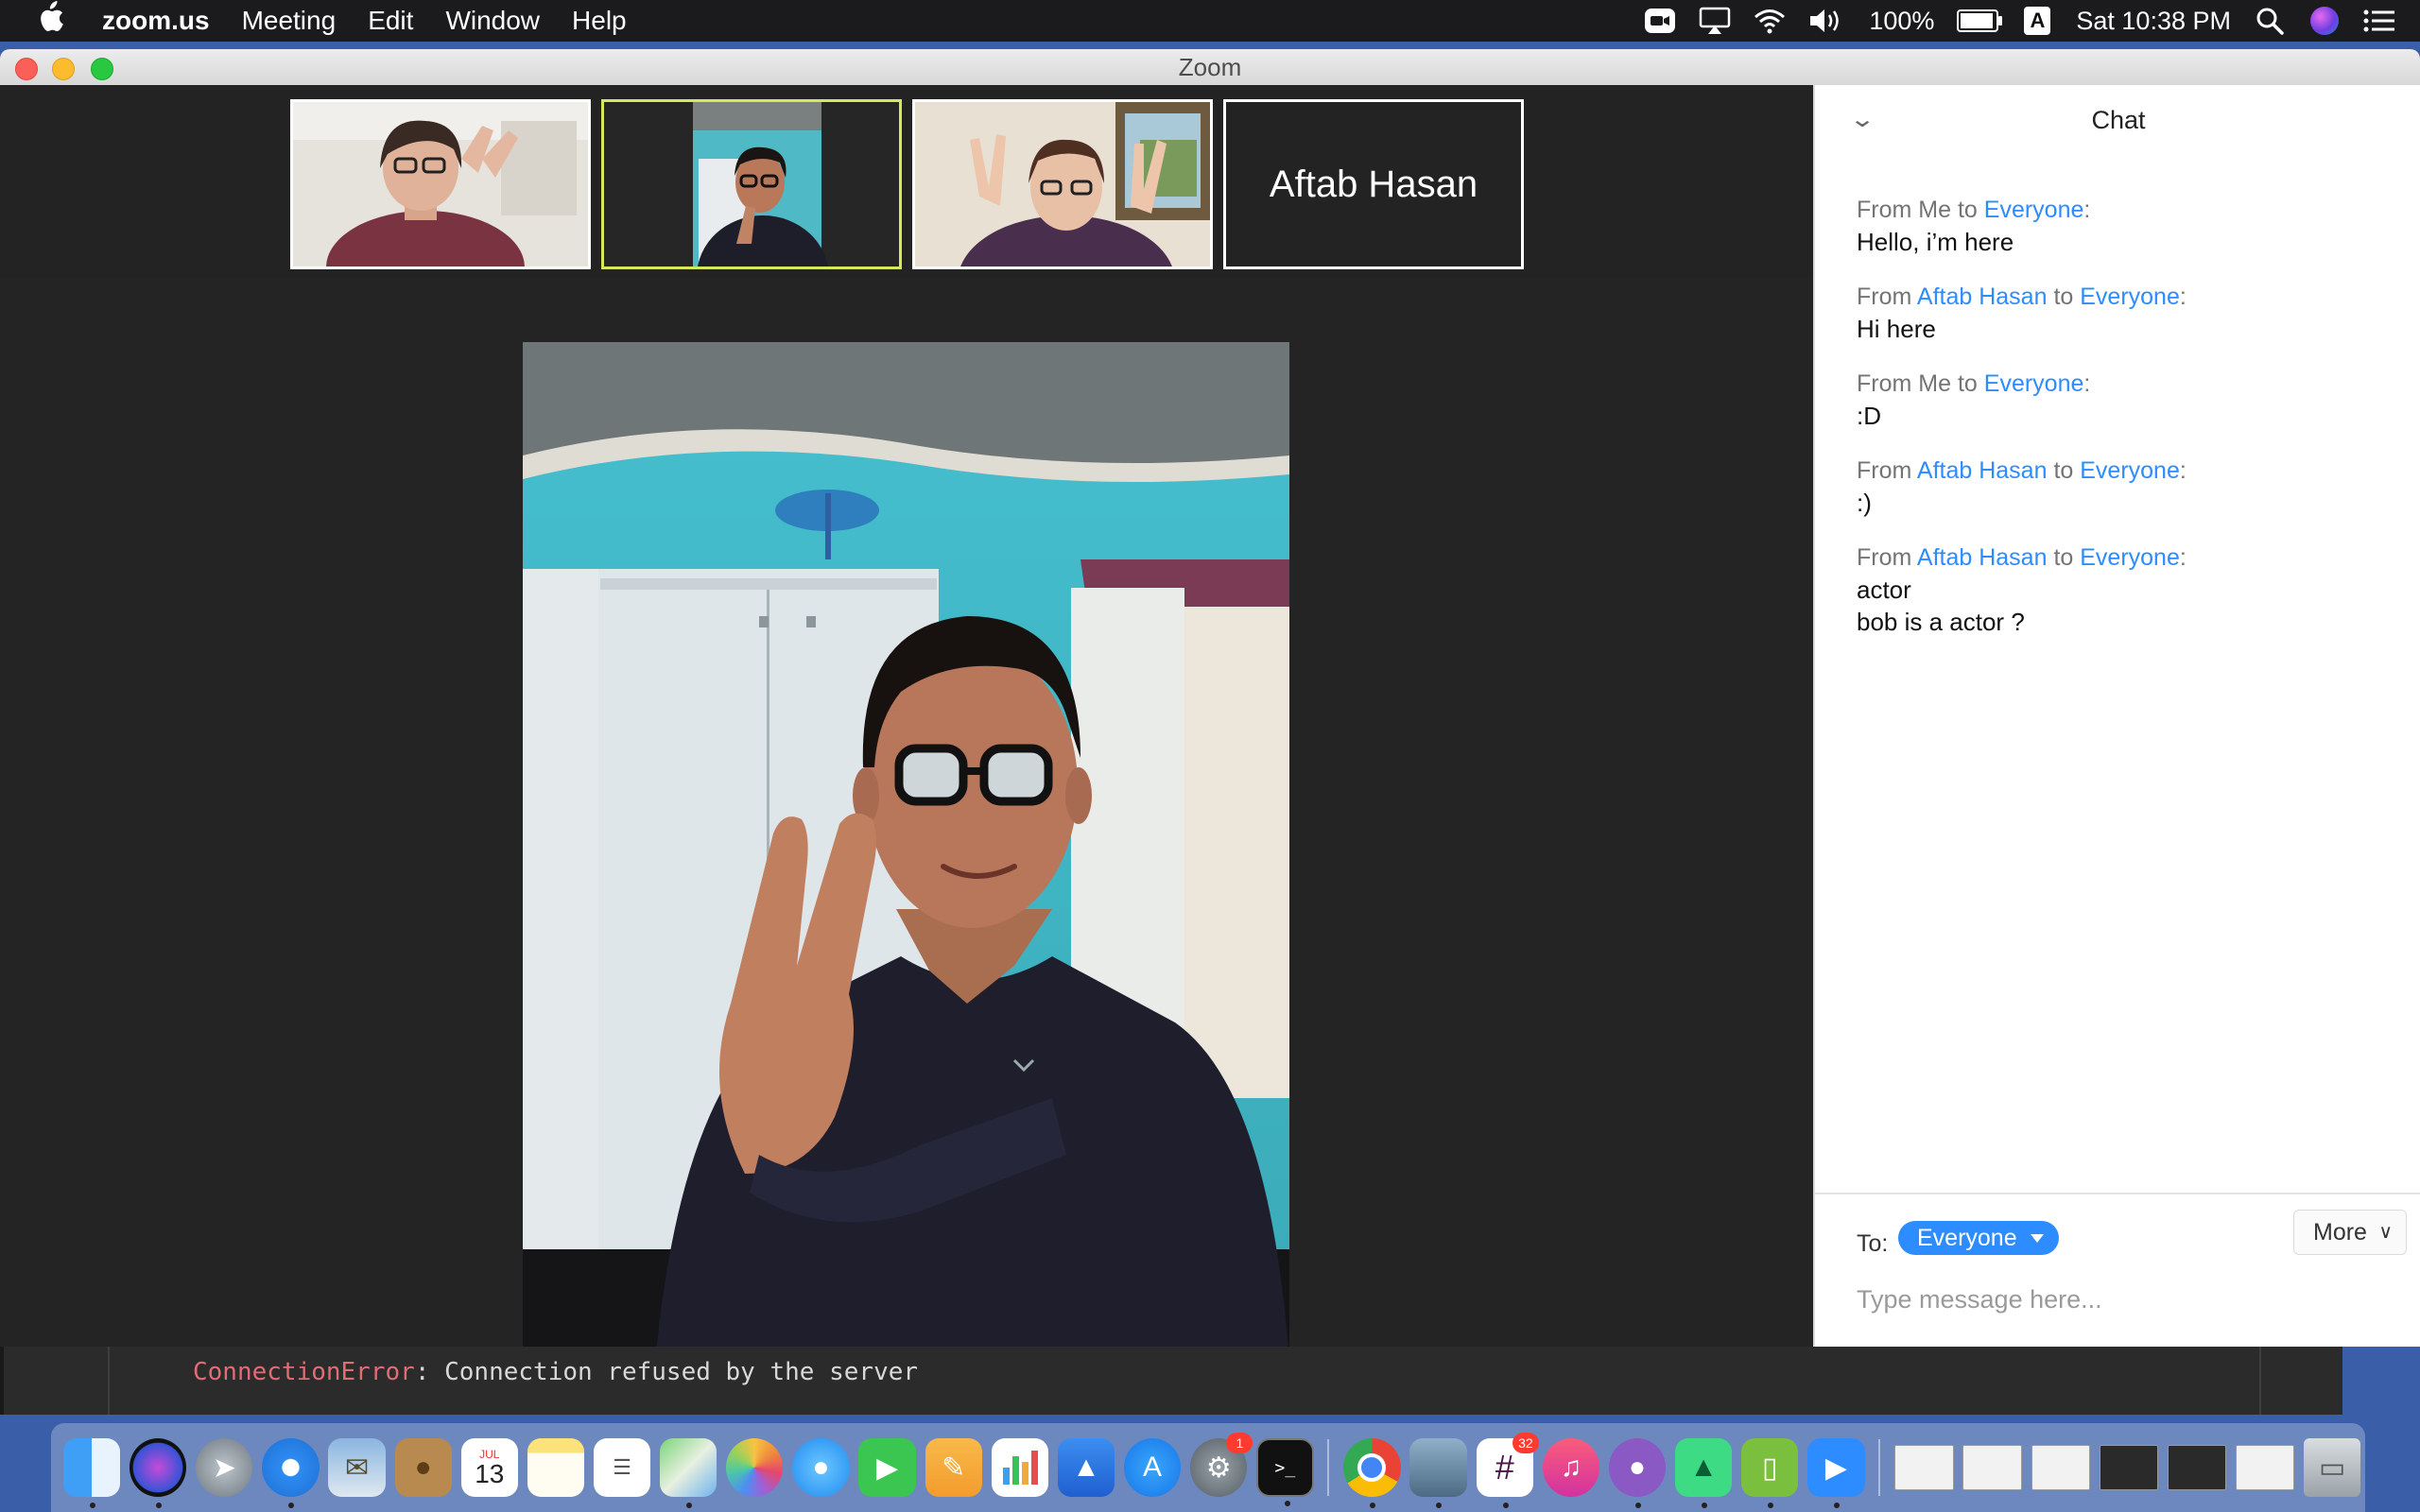  Describe the element at coordinates (1372, 1473) in the screenshot. I see `chrome-icon` at that location.